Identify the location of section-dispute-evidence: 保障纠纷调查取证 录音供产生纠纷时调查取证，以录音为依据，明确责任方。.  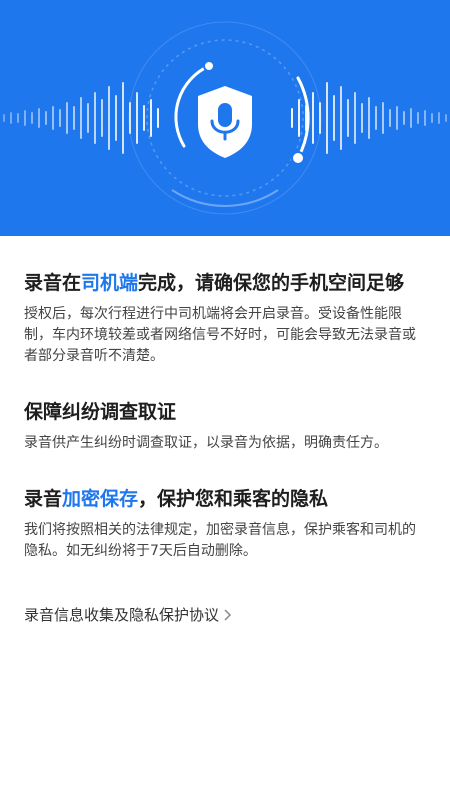
(225, 426).